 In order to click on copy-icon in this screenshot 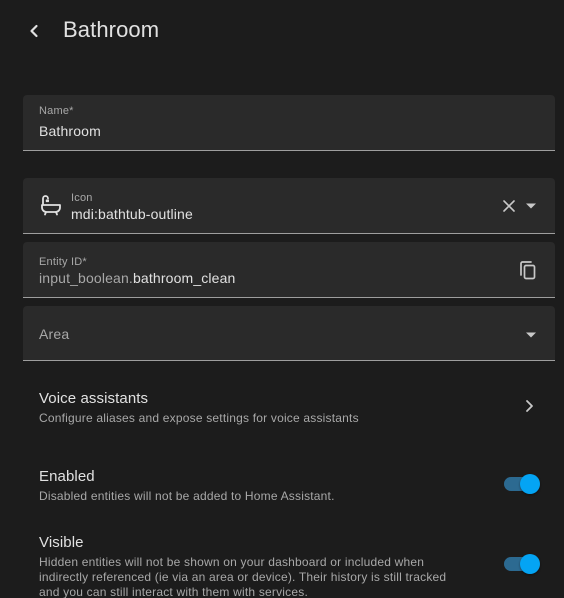, I will do `click(528, 270)`.